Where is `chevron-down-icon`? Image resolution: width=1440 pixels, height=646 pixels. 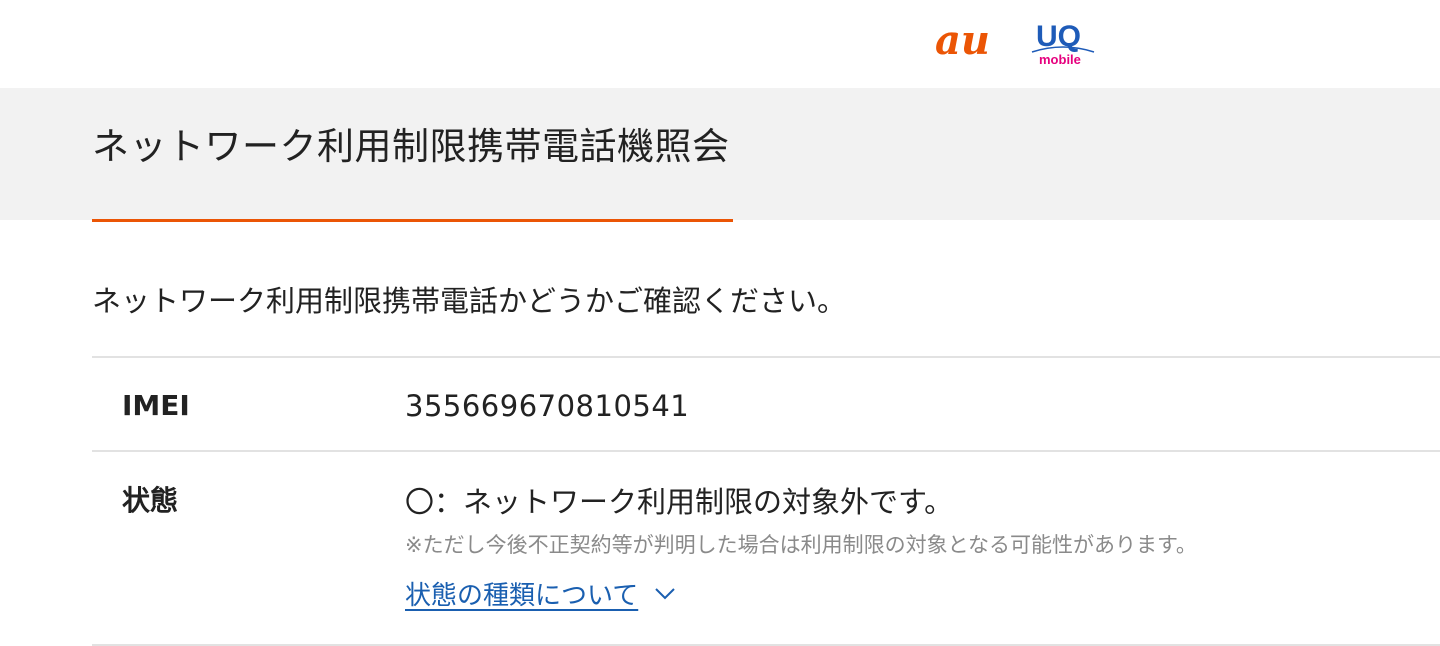
chevron-down-icon is located at coordinates (665, 594).